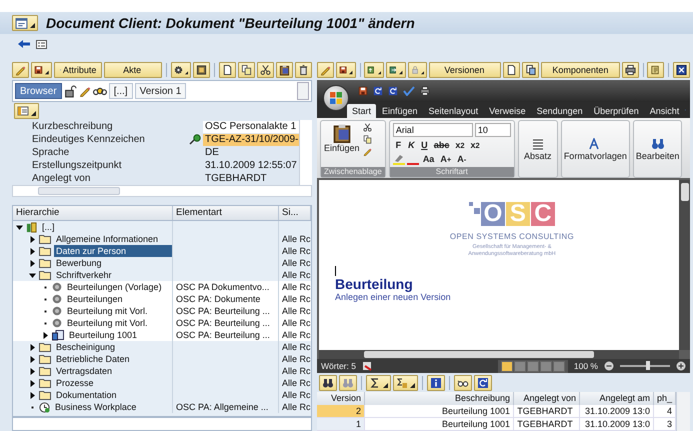 The width and height of the screenshot is (693, 431). What do you see at coordinates (665, 398) in the screenshot?
I see `column-header: ph_` at bounding box center [665, 398].